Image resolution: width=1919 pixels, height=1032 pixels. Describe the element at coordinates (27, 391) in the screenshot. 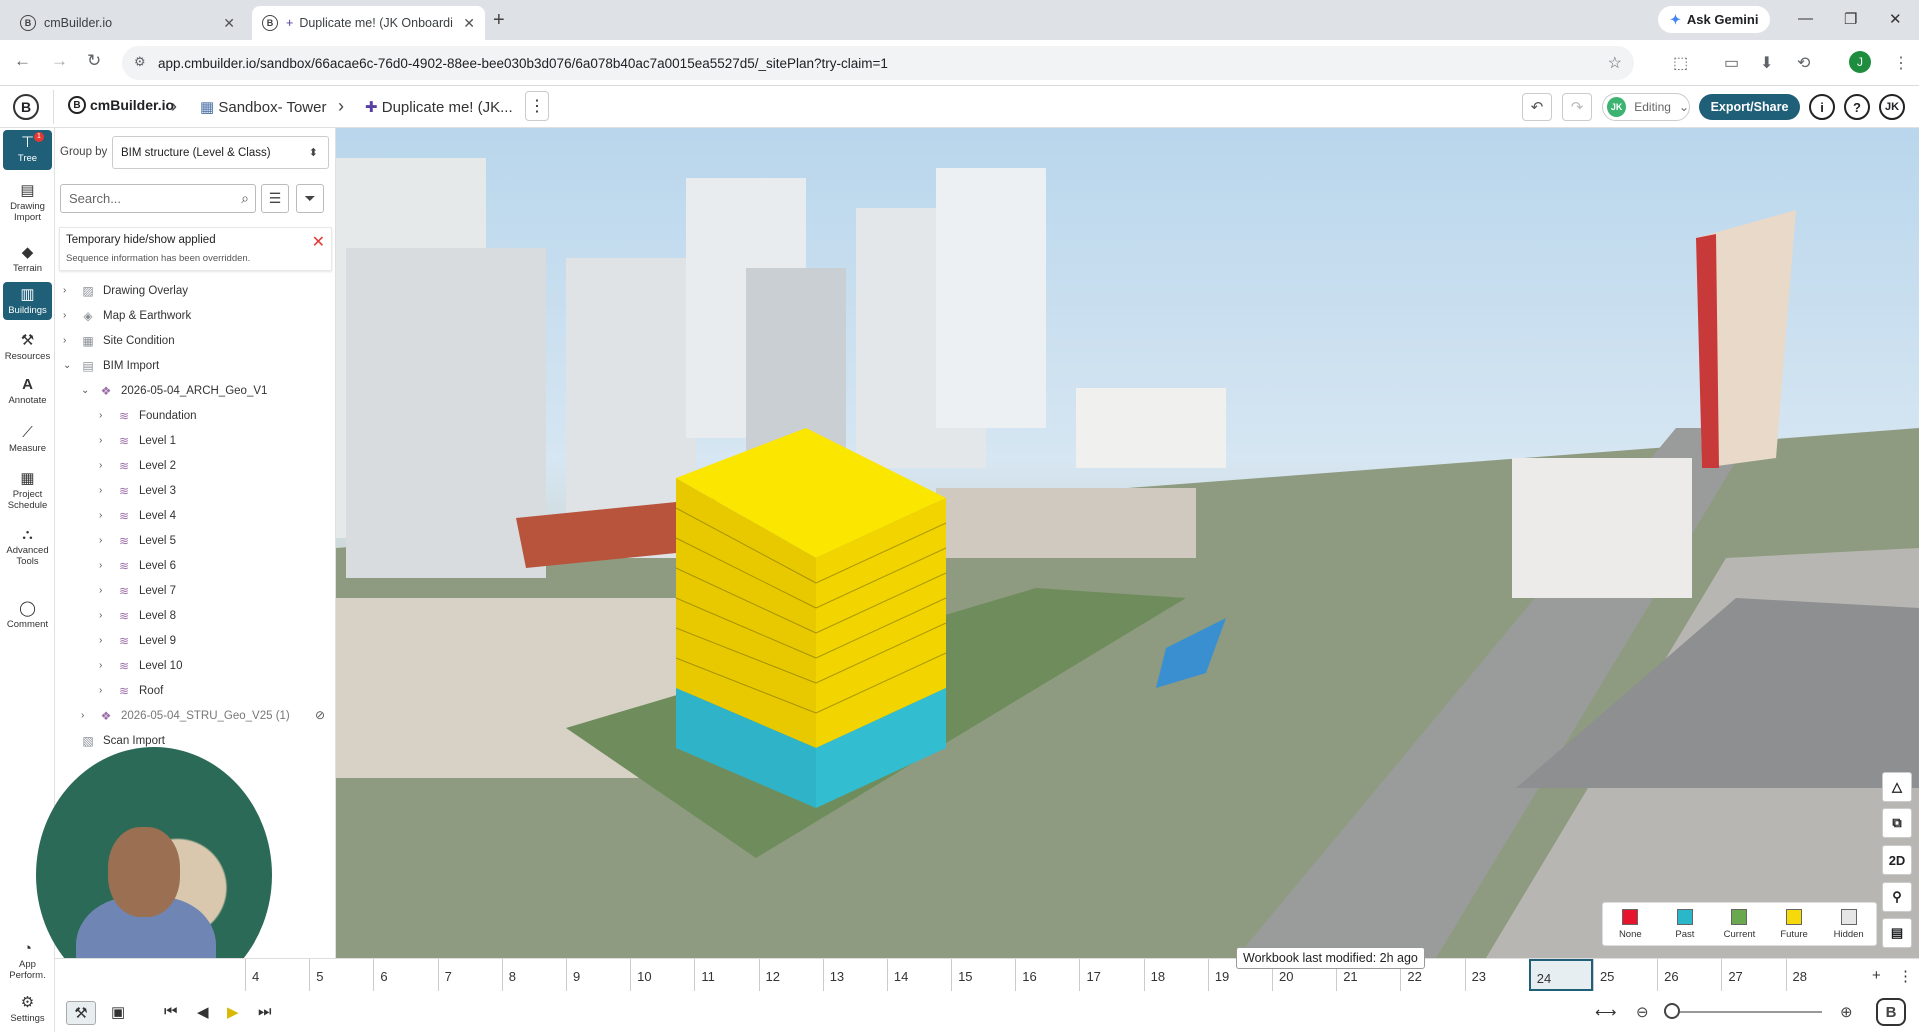

I see `rail-annotate: A Annotate` at that location.